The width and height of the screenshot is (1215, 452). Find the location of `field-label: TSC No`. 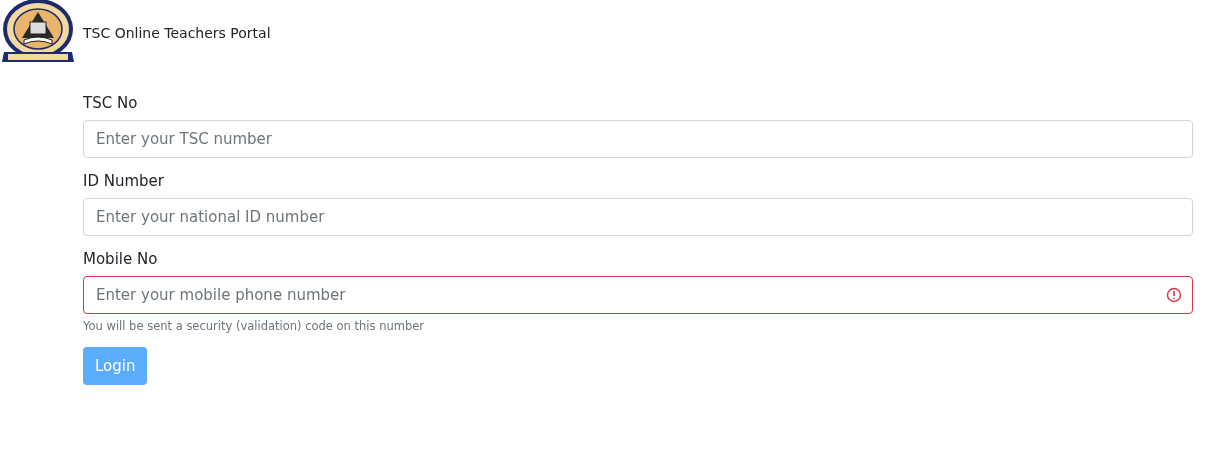

field-label: TSC No is located at coordinates (111, 103).